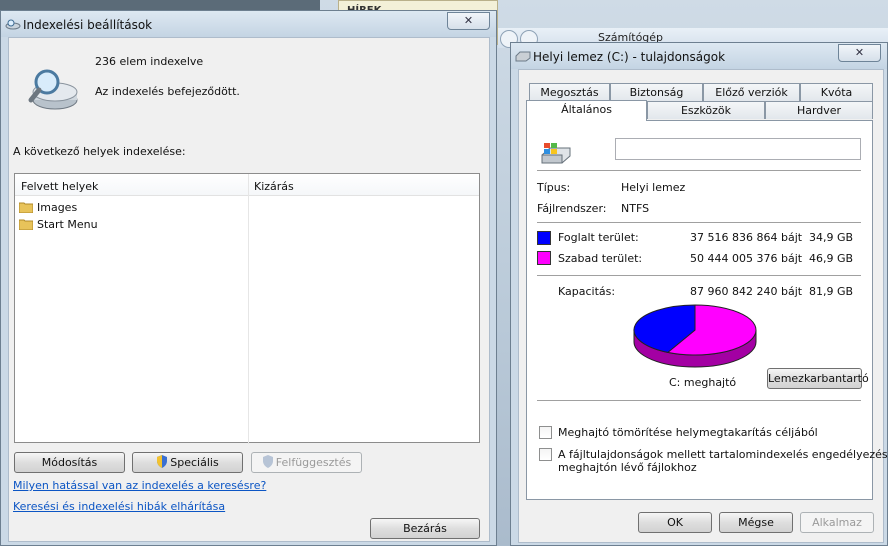 Image resolution: width=888 pixels, height=546 pixels. I want to click on used-space-label: Foglalt terület:, so click(598, 237).